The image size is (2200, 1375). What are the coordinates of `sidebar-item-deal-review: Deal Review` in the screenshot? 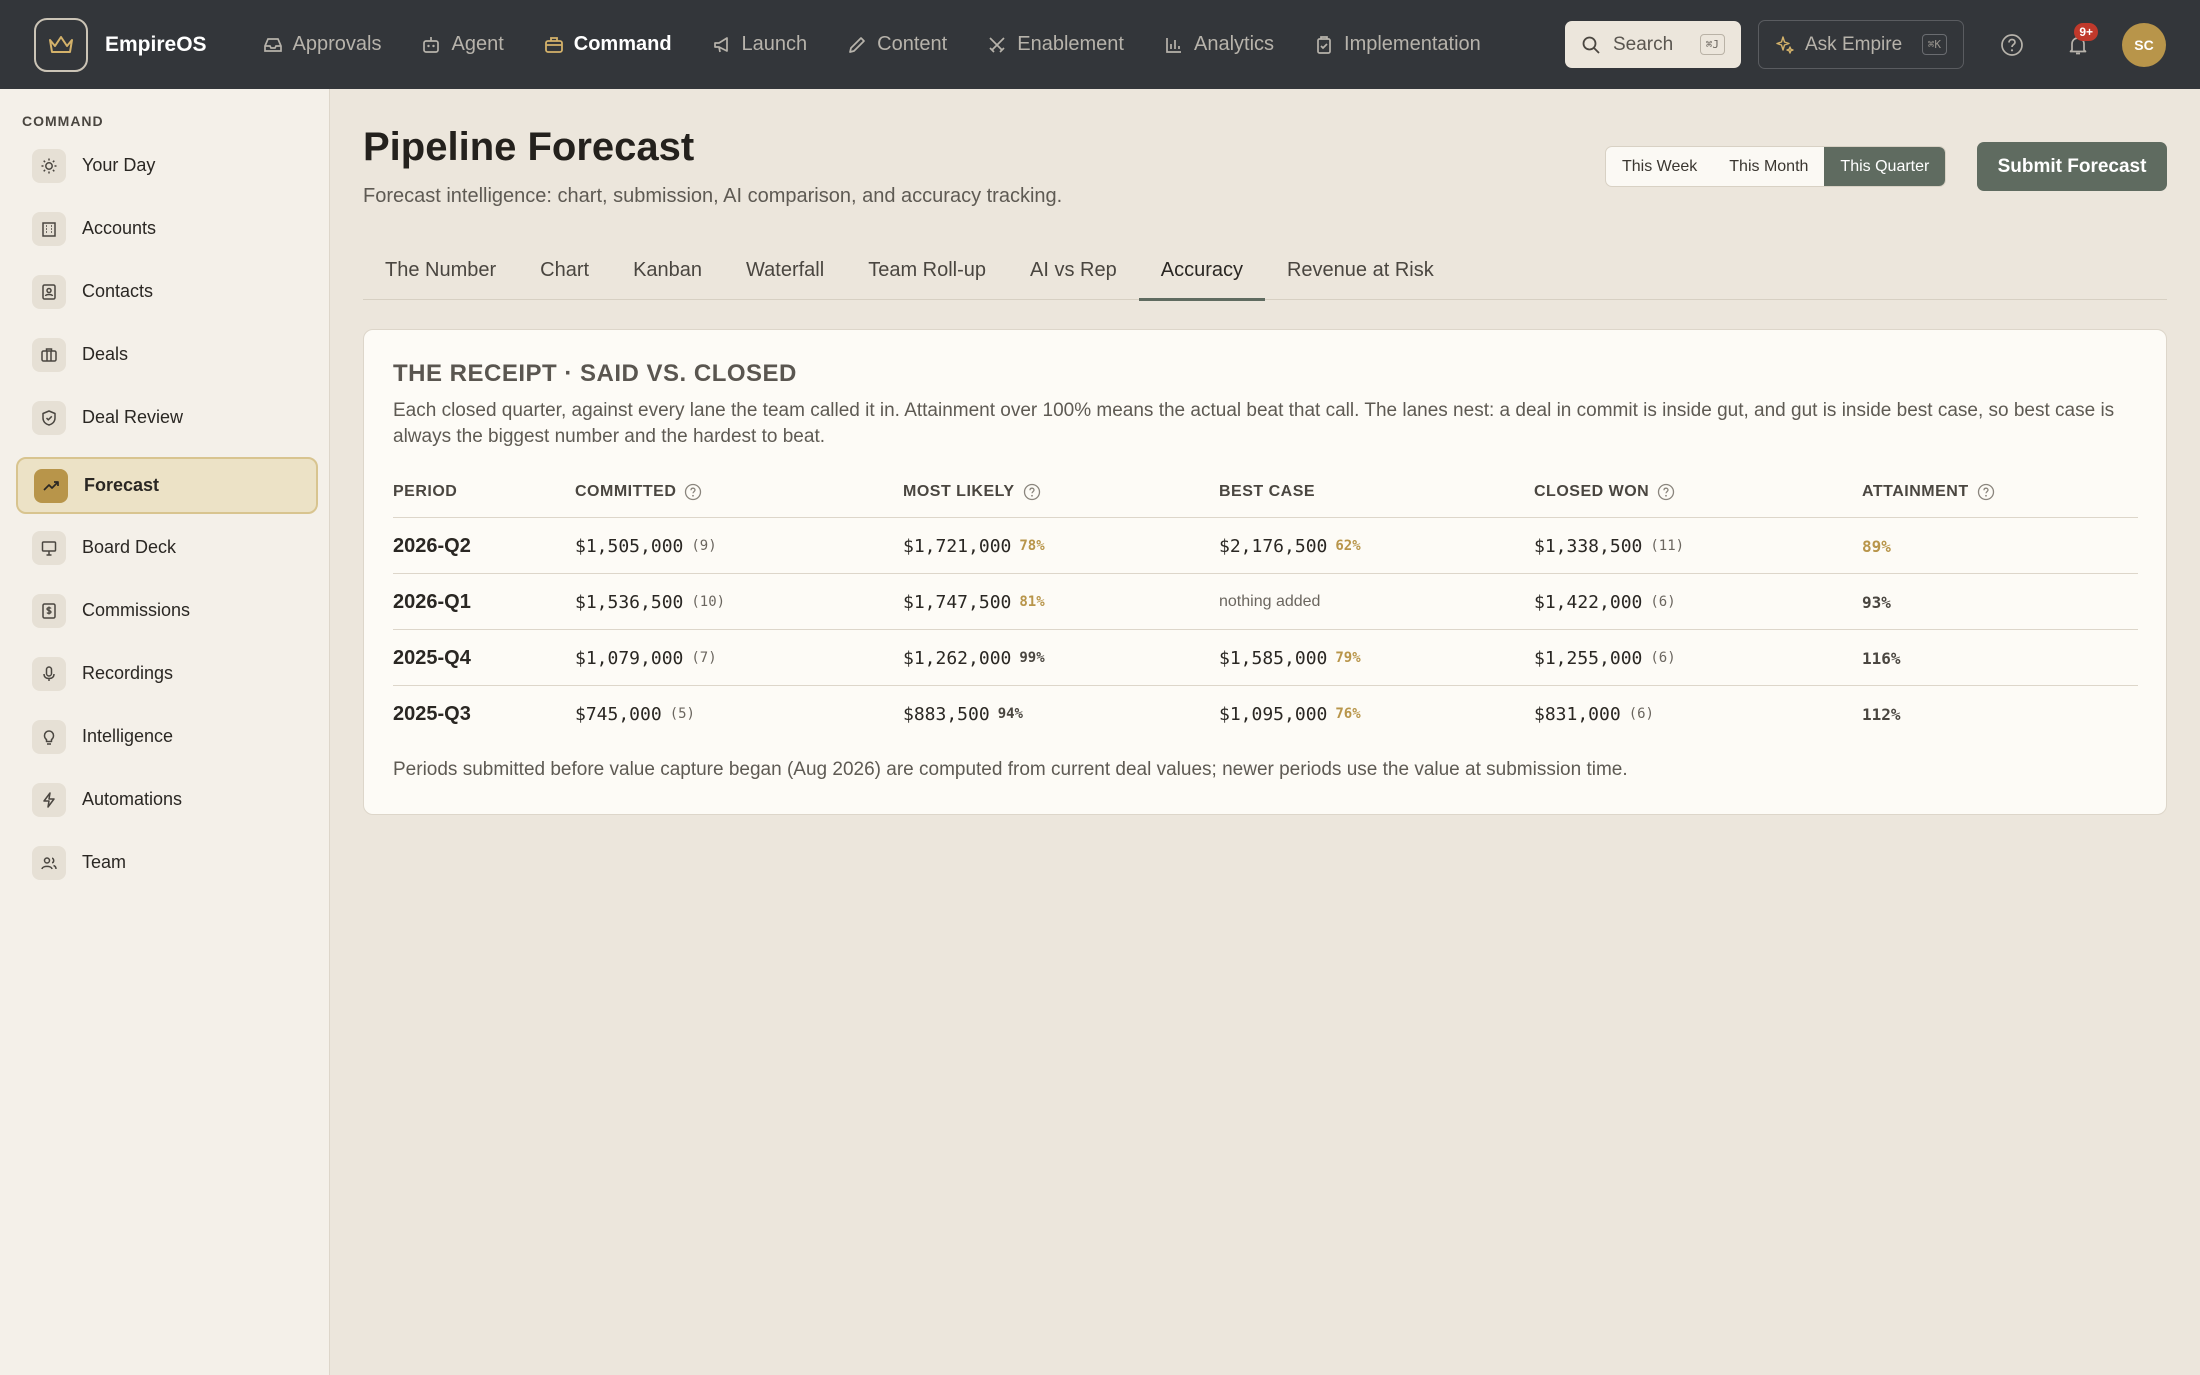 It's located at (167, 417).